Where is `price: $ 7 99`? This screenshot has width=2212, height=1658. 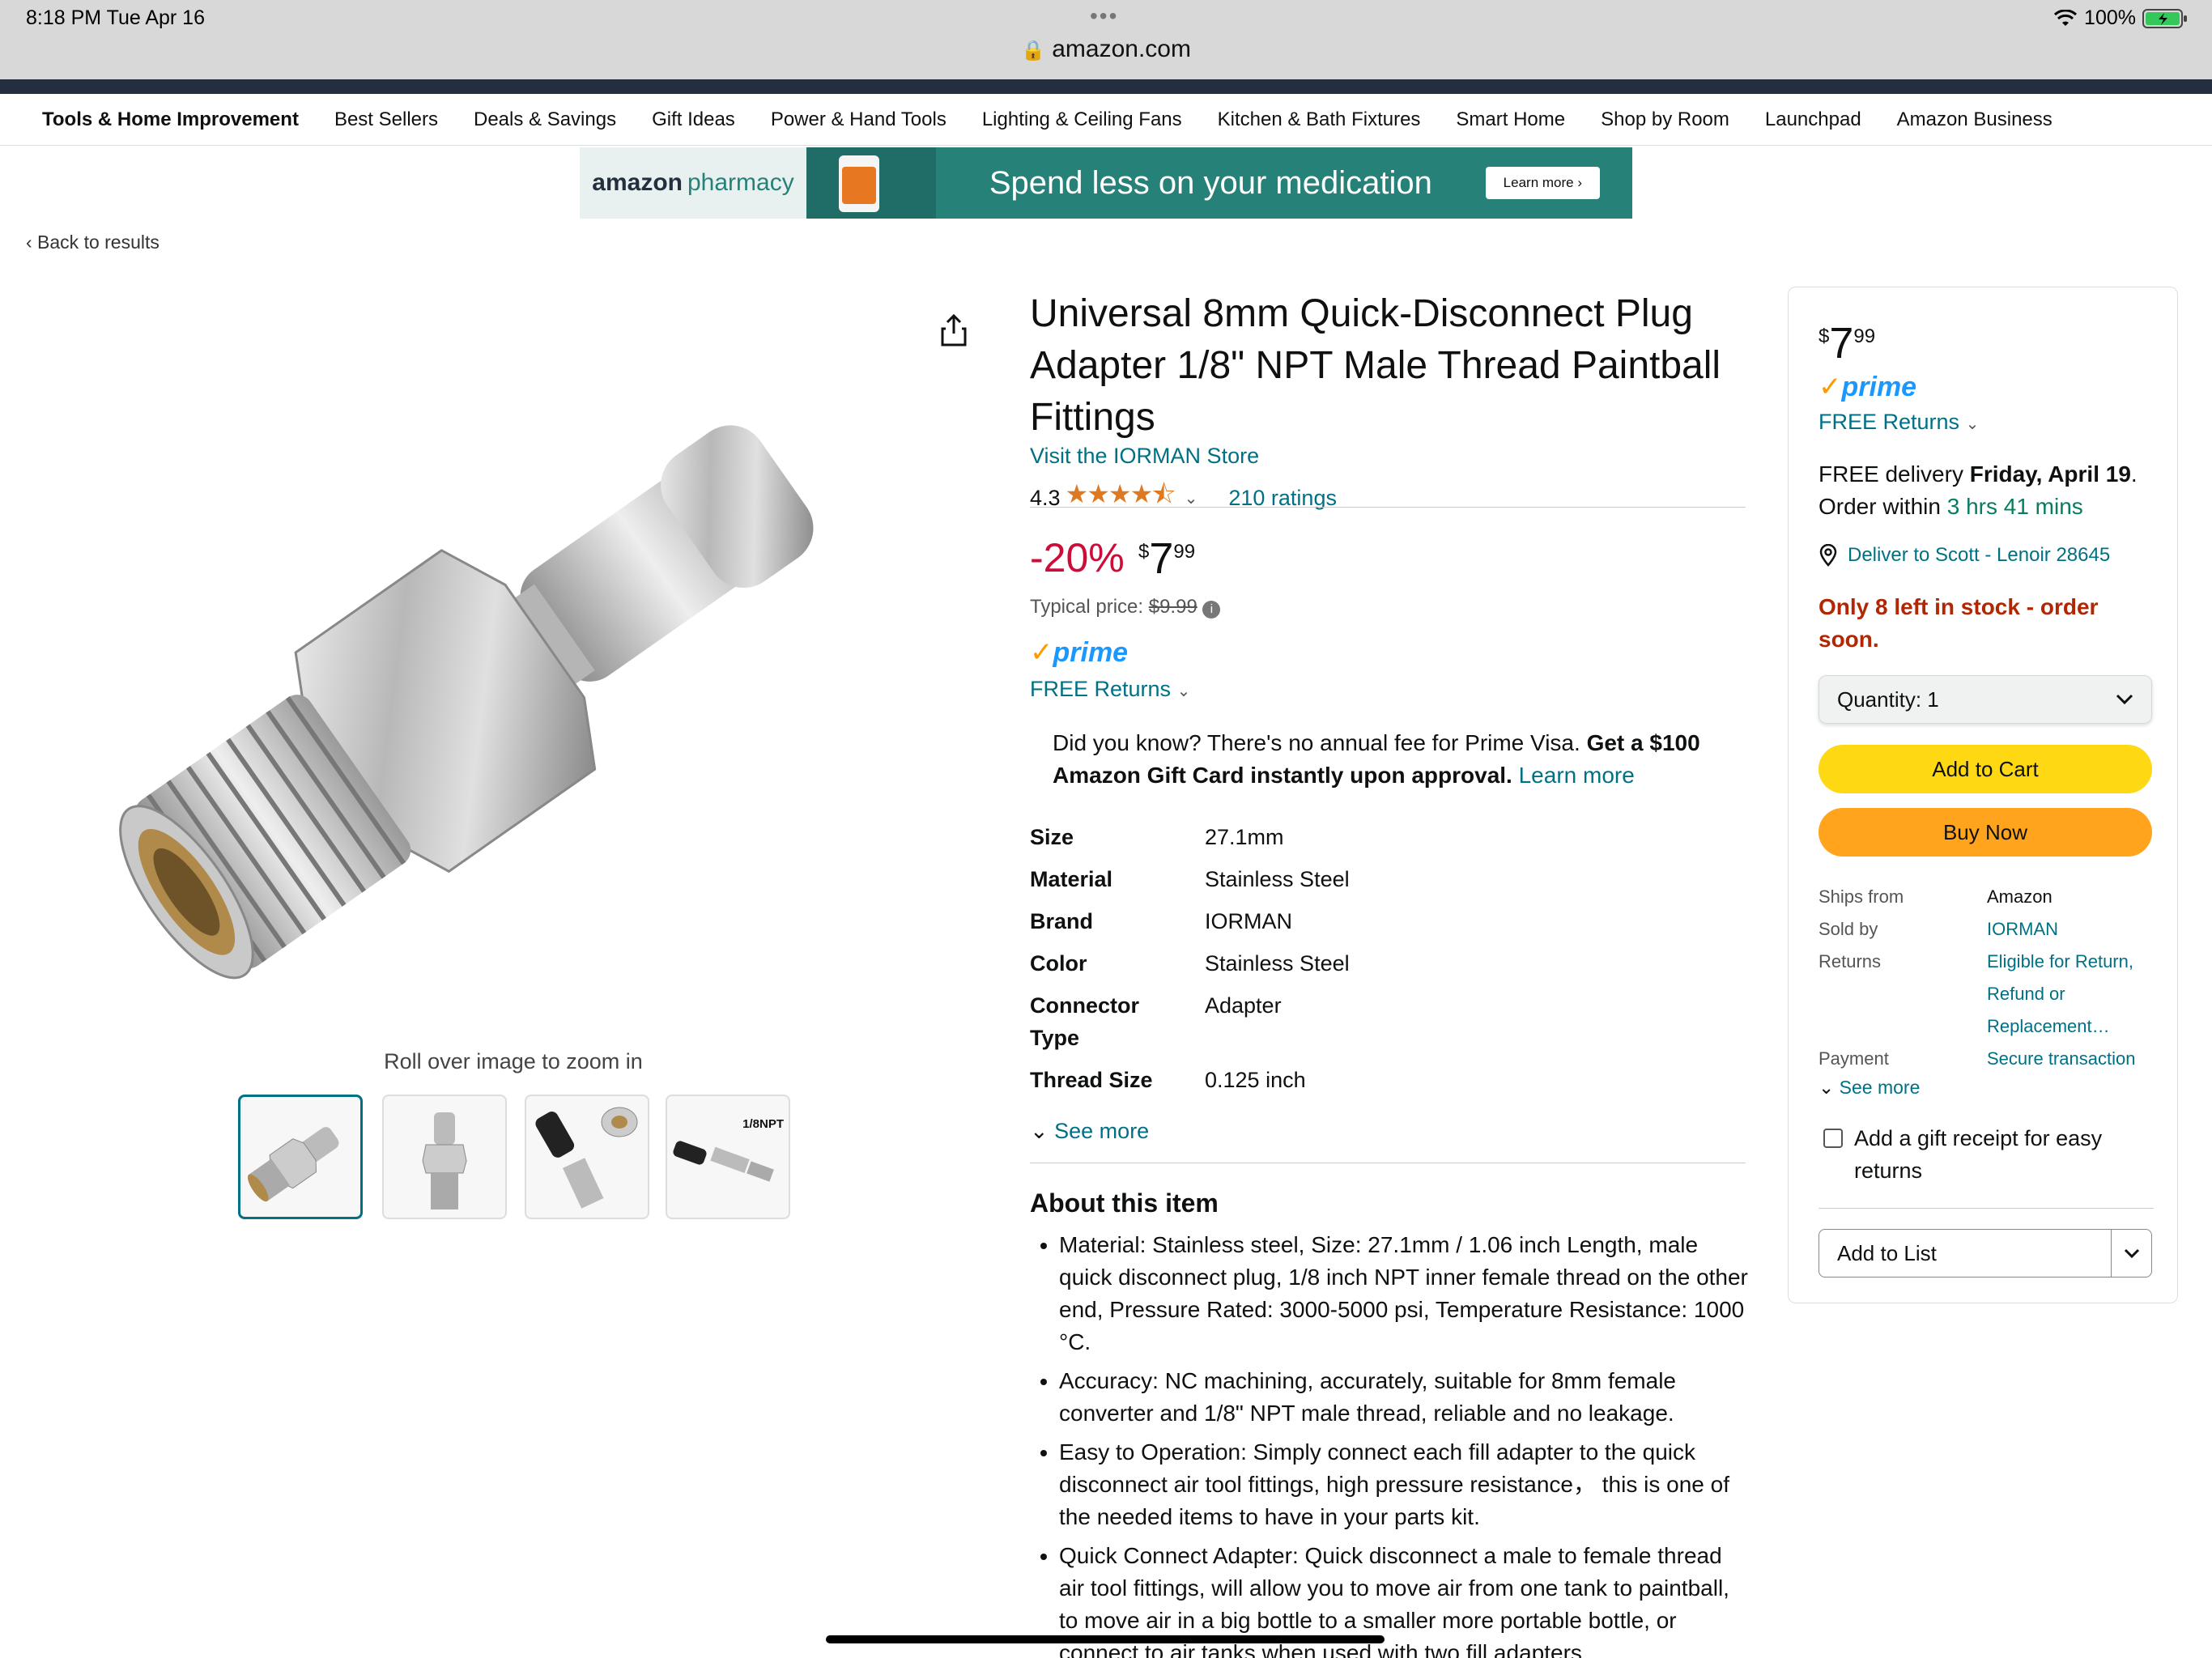
price: $ 7 99 is located at coordinates (1166, 558).